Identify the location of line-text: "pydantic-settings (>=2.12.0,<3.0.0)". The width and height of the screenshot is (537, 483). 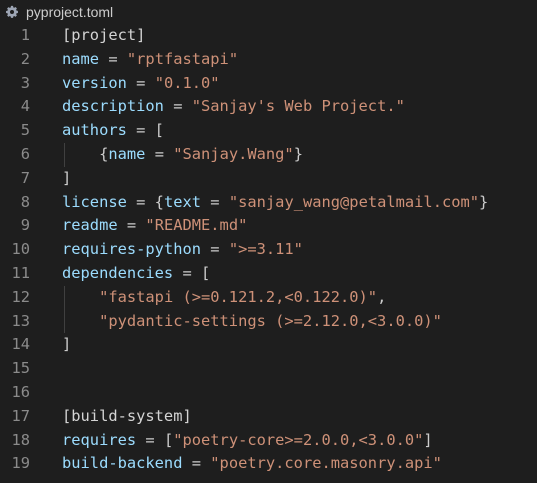
(252, 322).